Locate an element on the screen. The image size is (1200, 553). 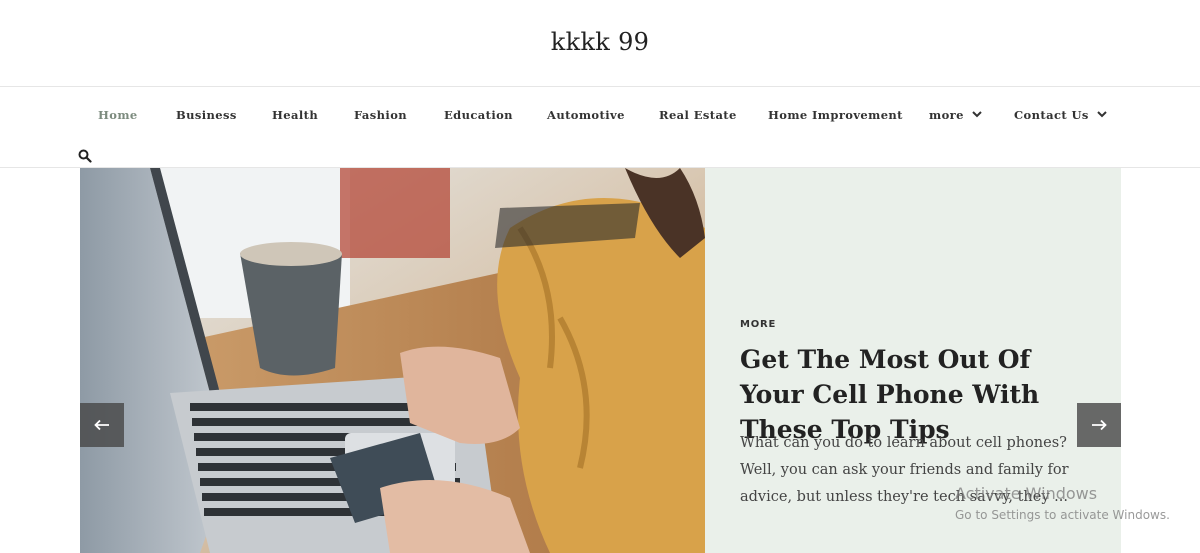
arrow-left-icon is located at coordinates (101, 425).